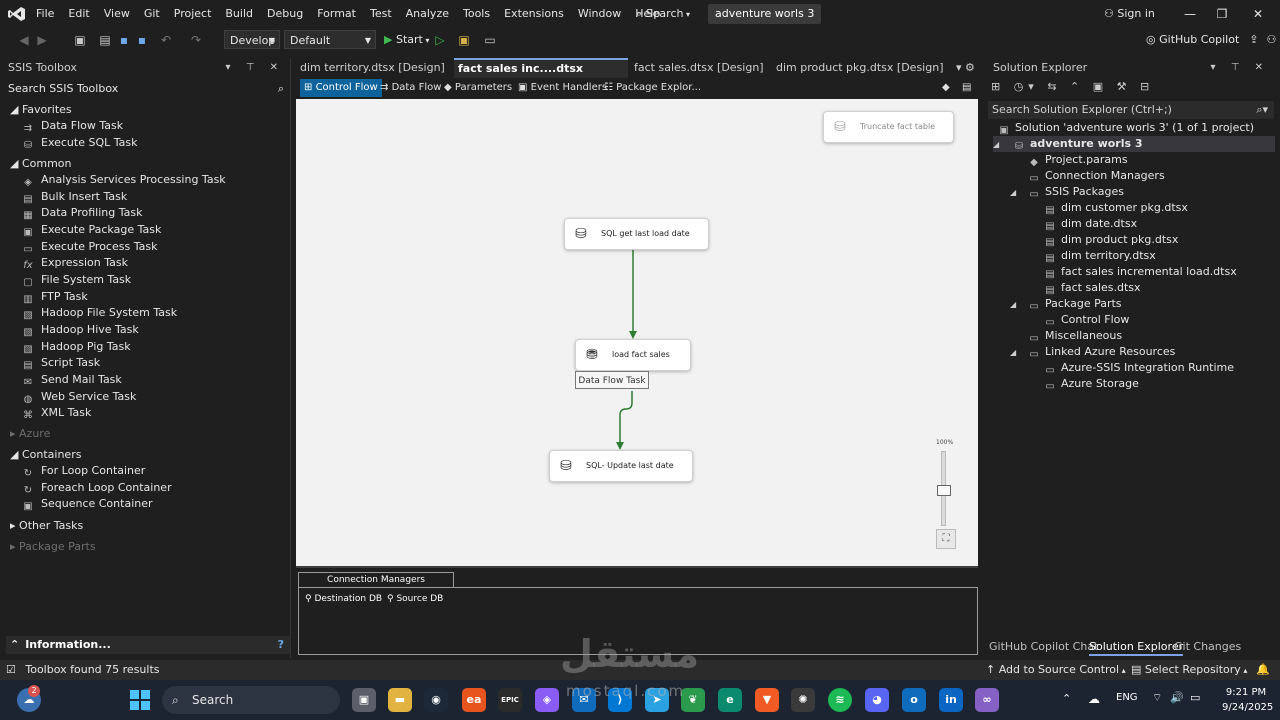 This screenshot has height=720, width=1280. Describe the element at coordinates (17, 14) in the screenshot. I see `visual-studio-logo-icon` at that location.